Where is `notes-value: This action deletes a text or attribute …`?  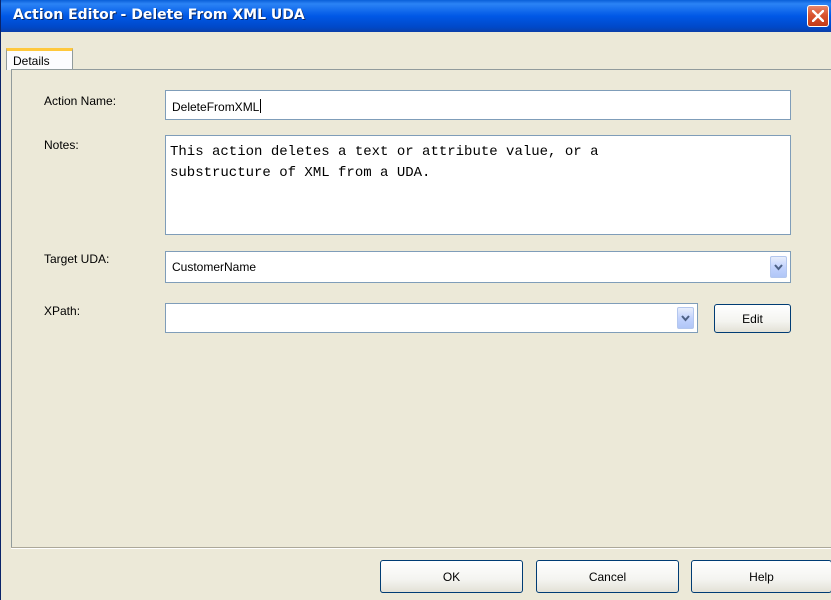
notes-value: This action deletes a text or attribute … is located at coordinates (384, 162).